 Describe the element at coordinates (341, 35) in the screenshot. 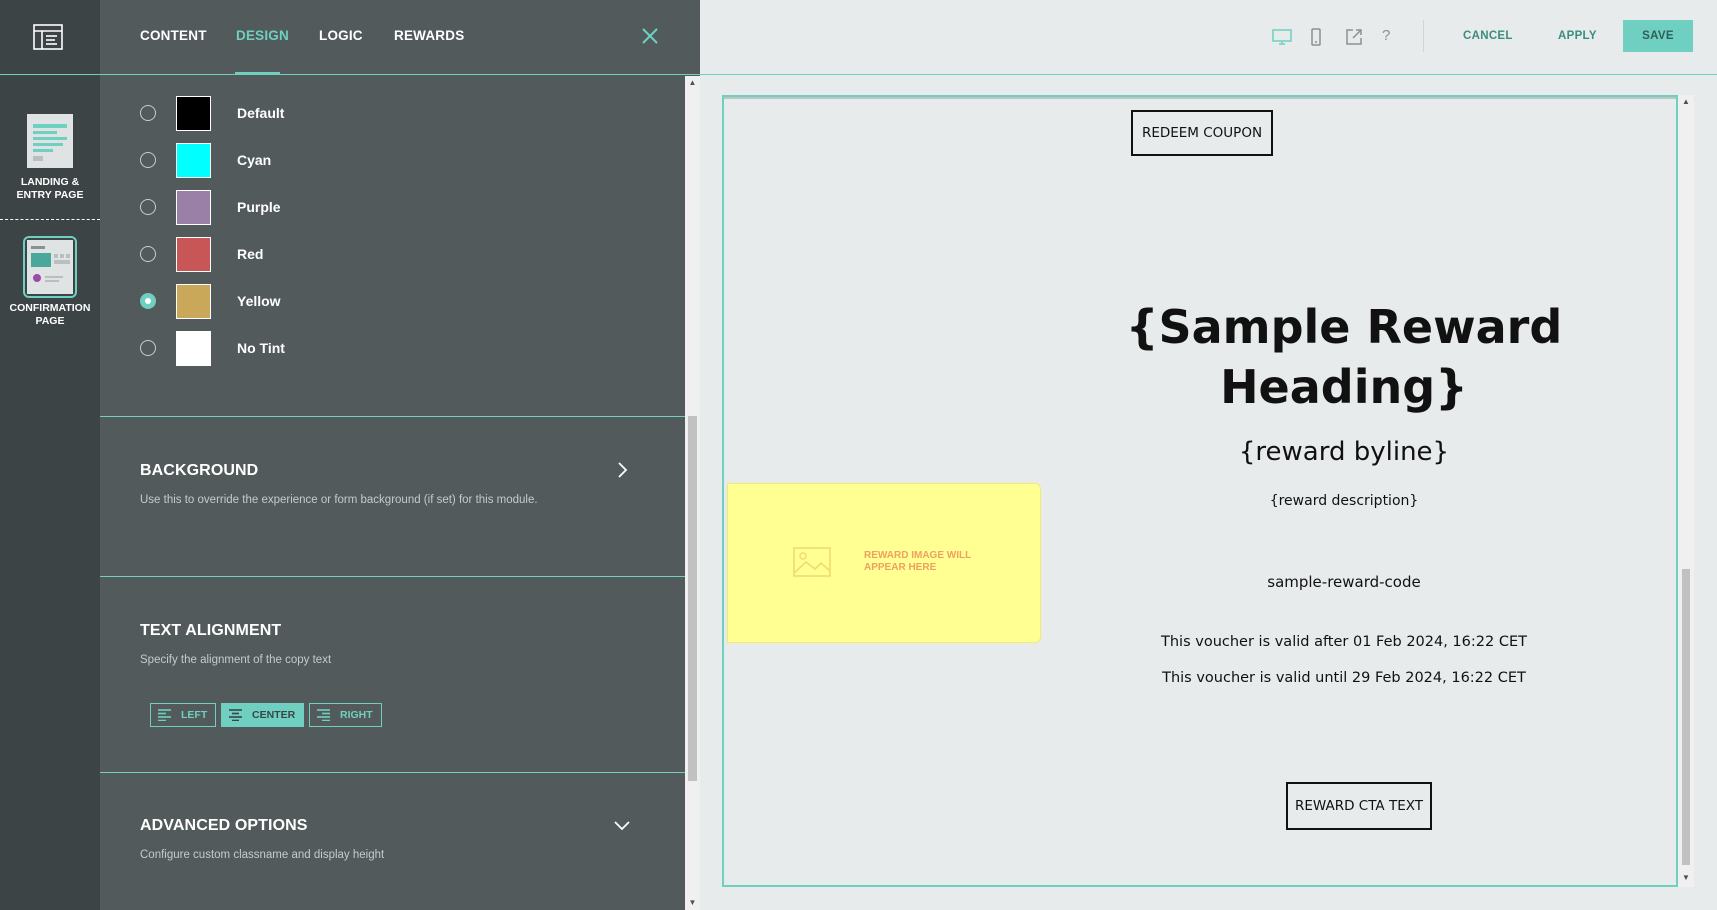

I see `tab-logic: LOGIC` at that location.